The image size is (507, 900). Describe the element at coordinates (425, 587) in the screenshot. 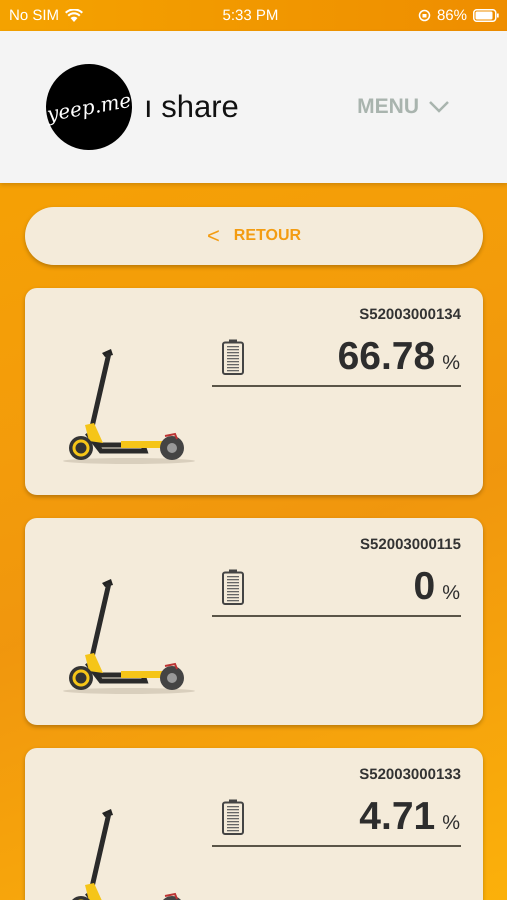

I see `charge-value: 0` at that location.